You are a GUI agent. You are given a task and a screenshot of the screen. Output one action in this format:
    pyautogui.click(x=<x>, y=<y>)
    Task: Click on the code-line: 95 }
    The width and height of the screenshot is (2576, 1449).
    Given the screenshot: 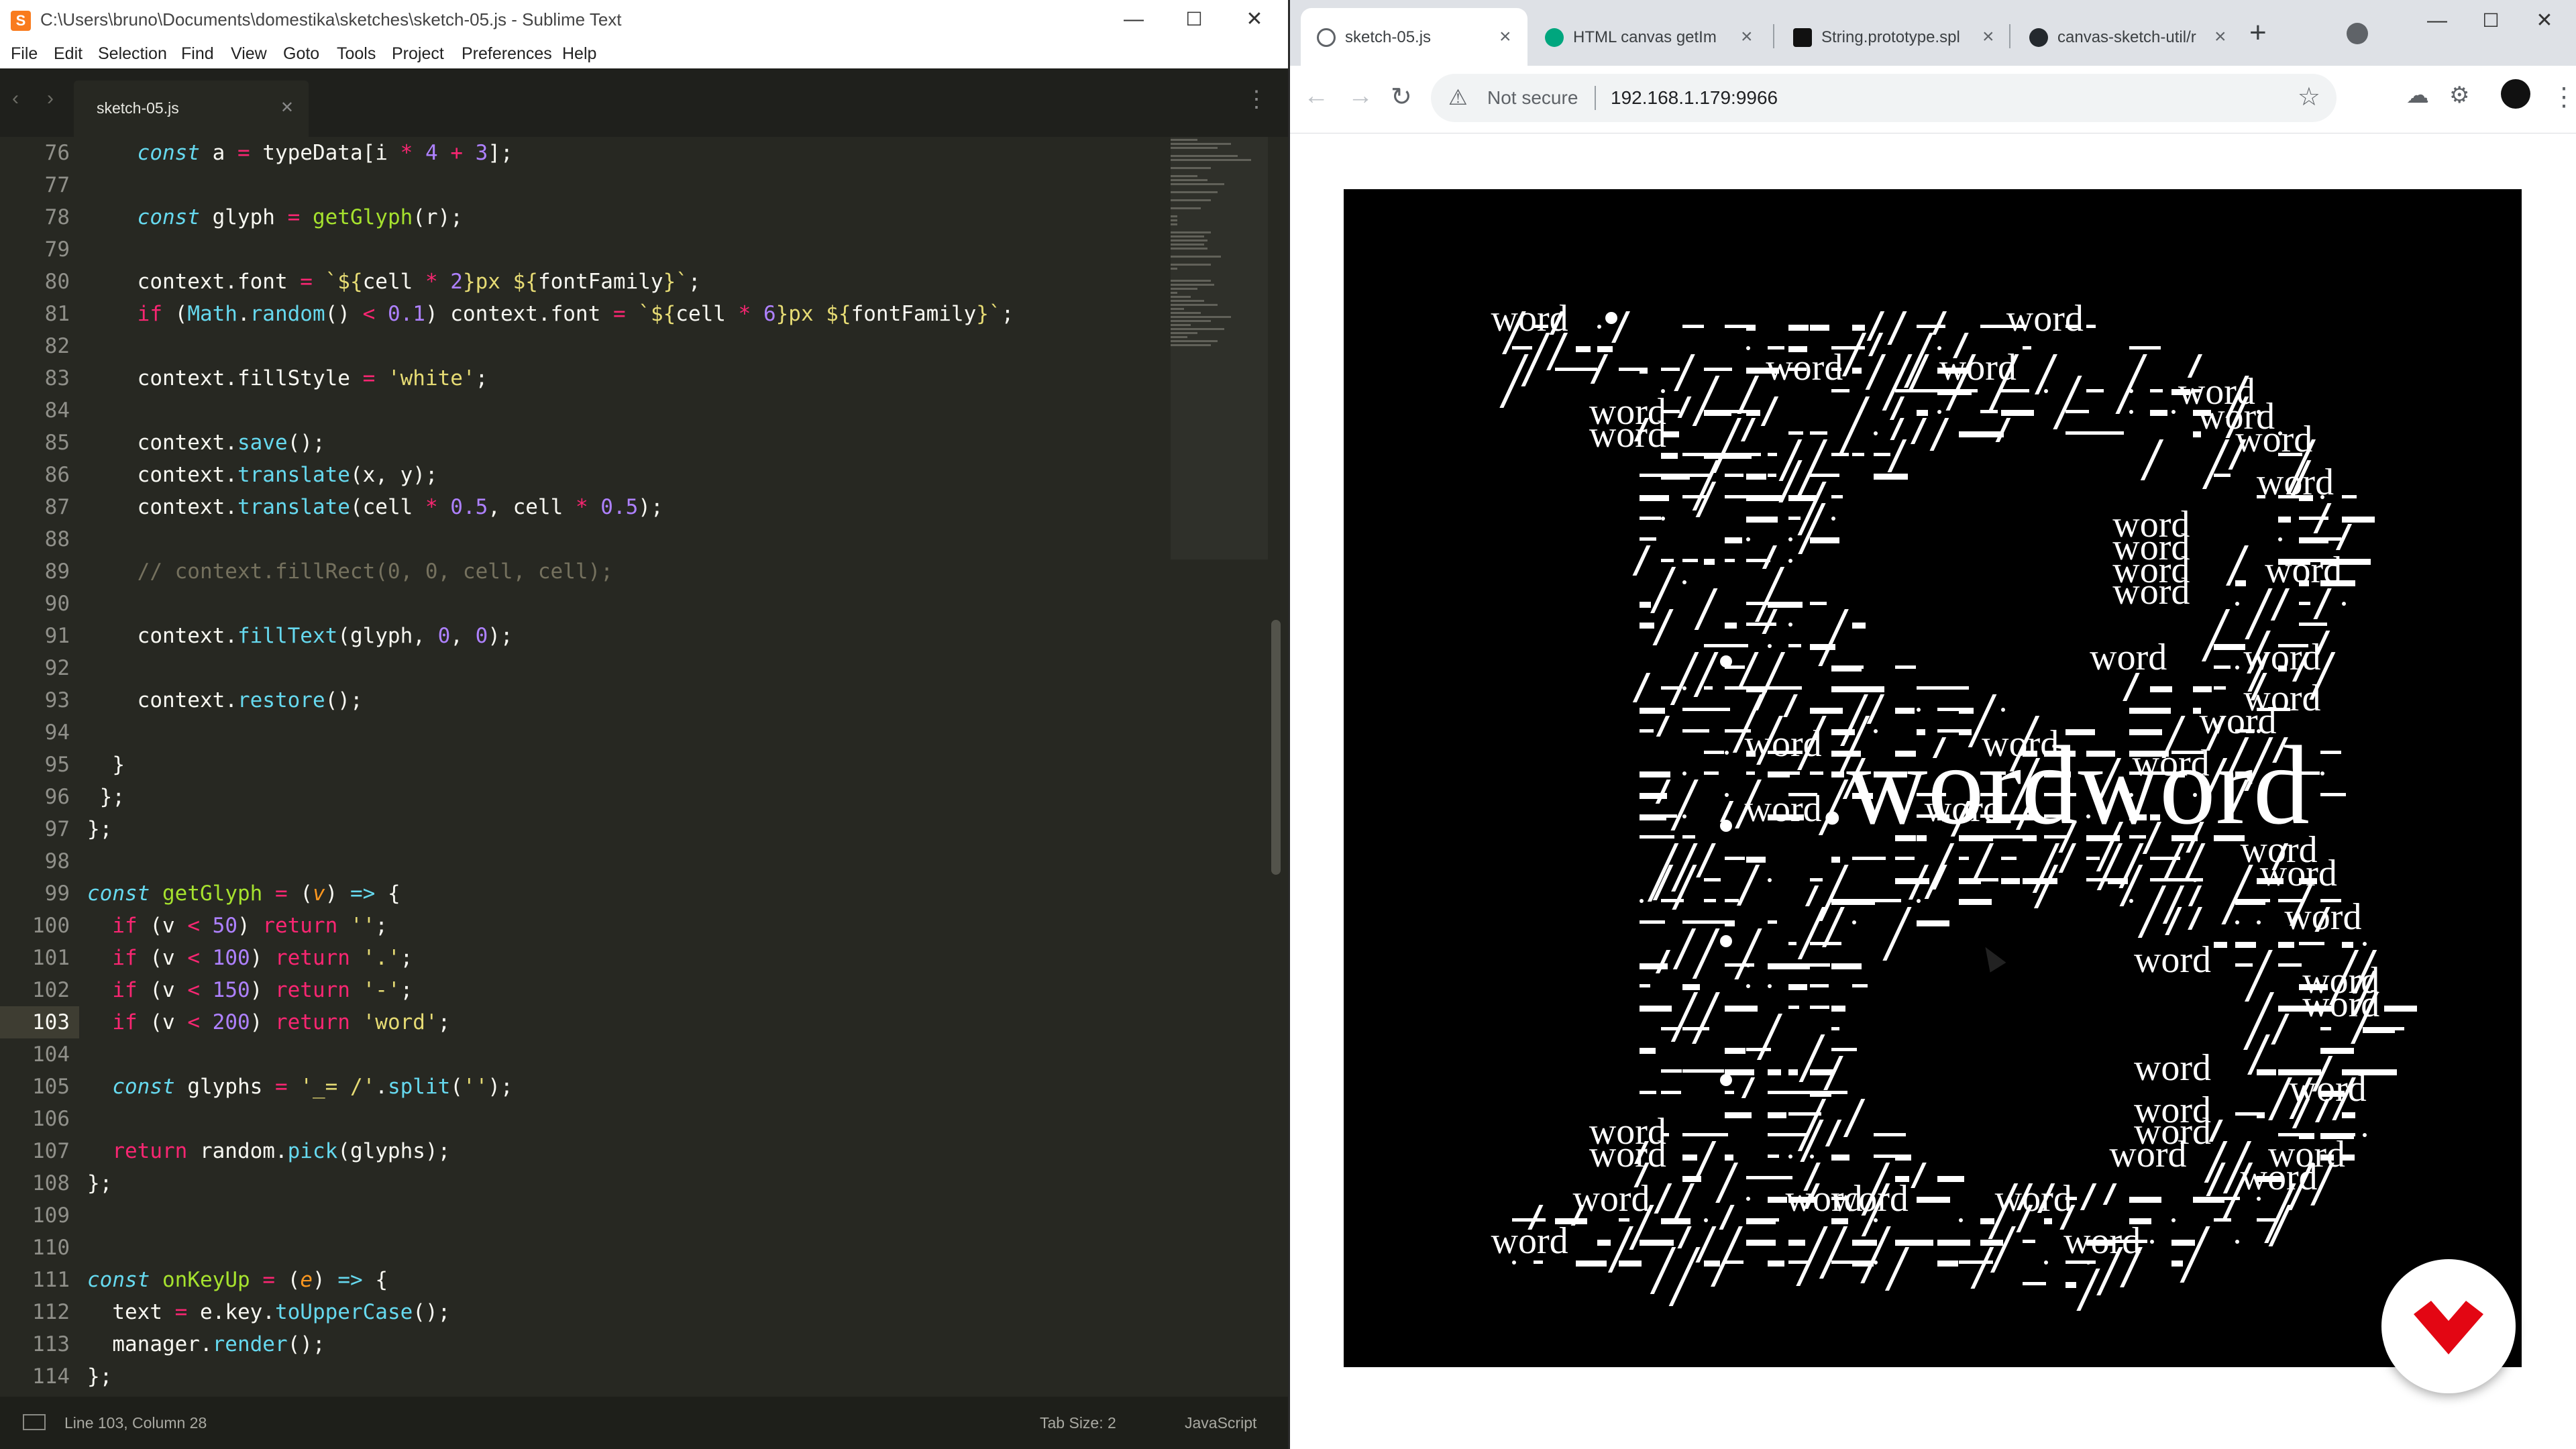 What is the action you would take?
    pyautogui.click(x=583, y=765)
    